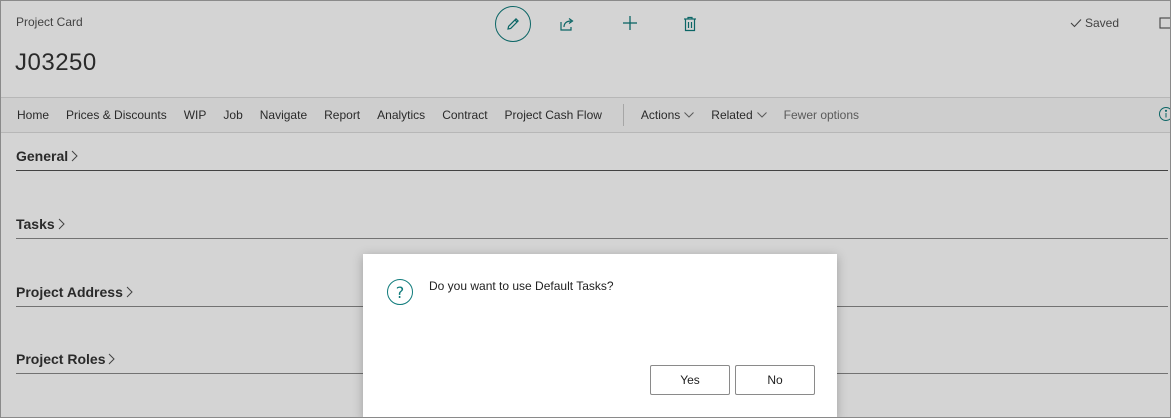  I want to click on question-icon: ?, so click(400, 292).